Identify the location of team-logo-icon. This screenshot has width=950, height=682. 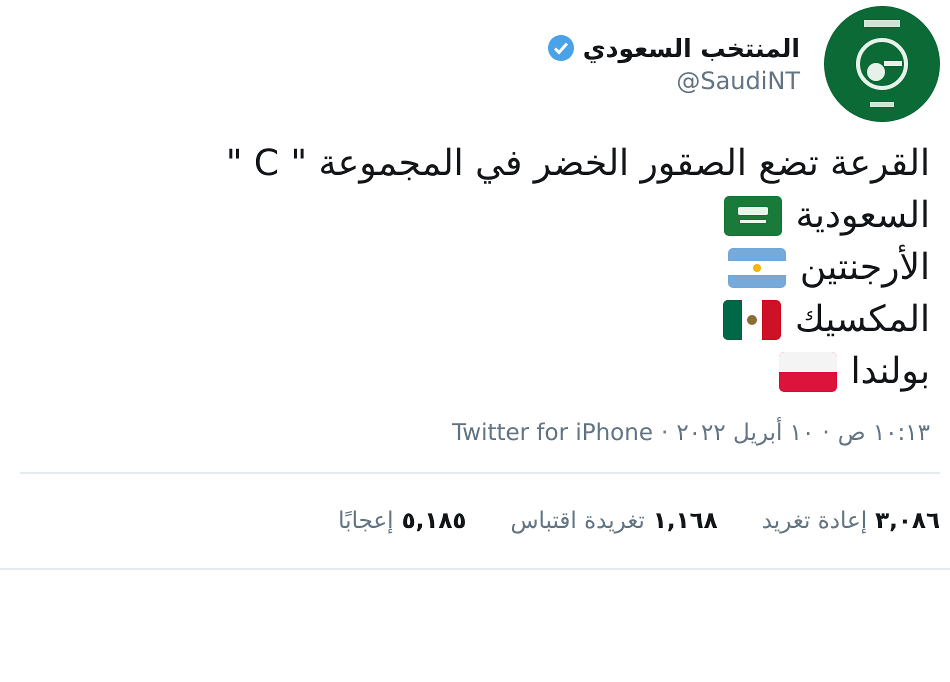
(882, 64).